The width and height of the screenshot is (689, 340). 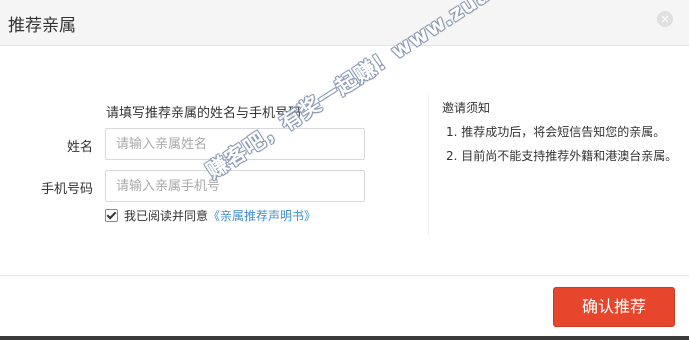 What do you see at coordinates (466, 108) in the screenshot?
I see `notice-title: 邀请须知` at bounding box center [466, 108].